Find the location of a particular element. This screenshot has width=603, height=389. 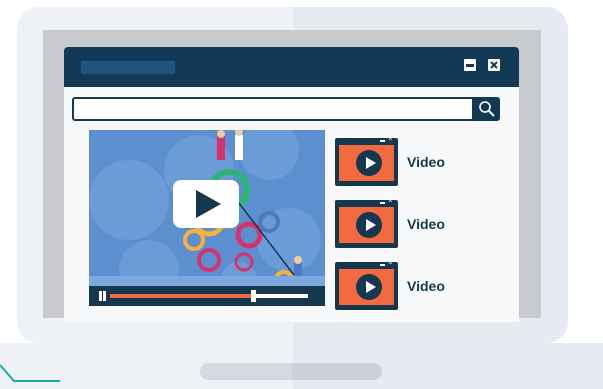

seek-bar-thumb is located at coordinates (253, 296).